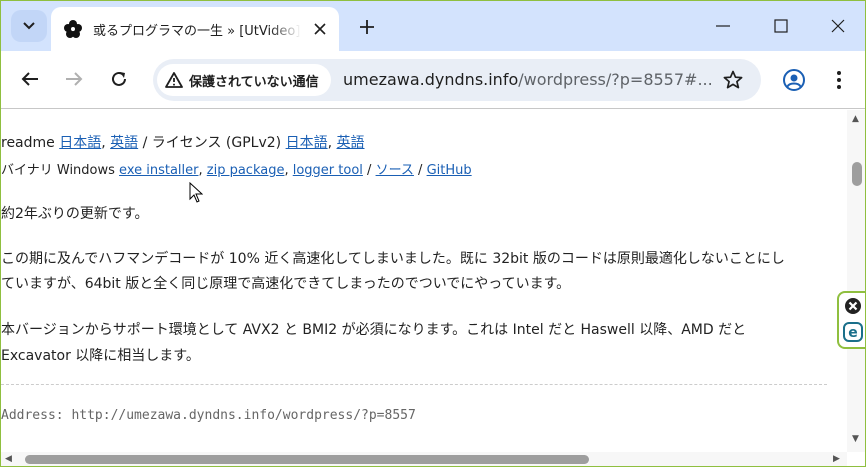 The image size is (866, 467). What do you see at coordinates (80, 143) in the screenshot?
I see `readme-ja-link: 日本語` at bounding box center [80, 143].